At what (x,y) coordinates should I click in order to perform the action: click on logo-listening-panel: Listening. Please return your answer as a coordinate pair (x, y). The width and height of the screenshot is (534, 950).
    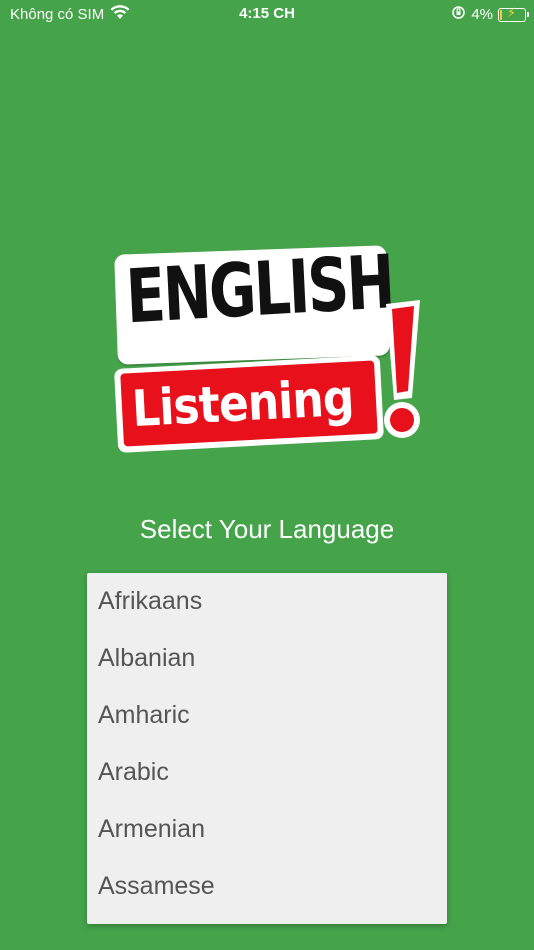
    Looking at the image, I should click on (249, 404).